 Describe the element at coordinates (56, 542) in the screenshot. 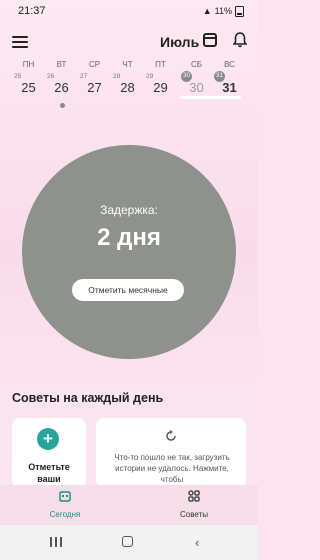

I see `recent-apps-icon` at that location.